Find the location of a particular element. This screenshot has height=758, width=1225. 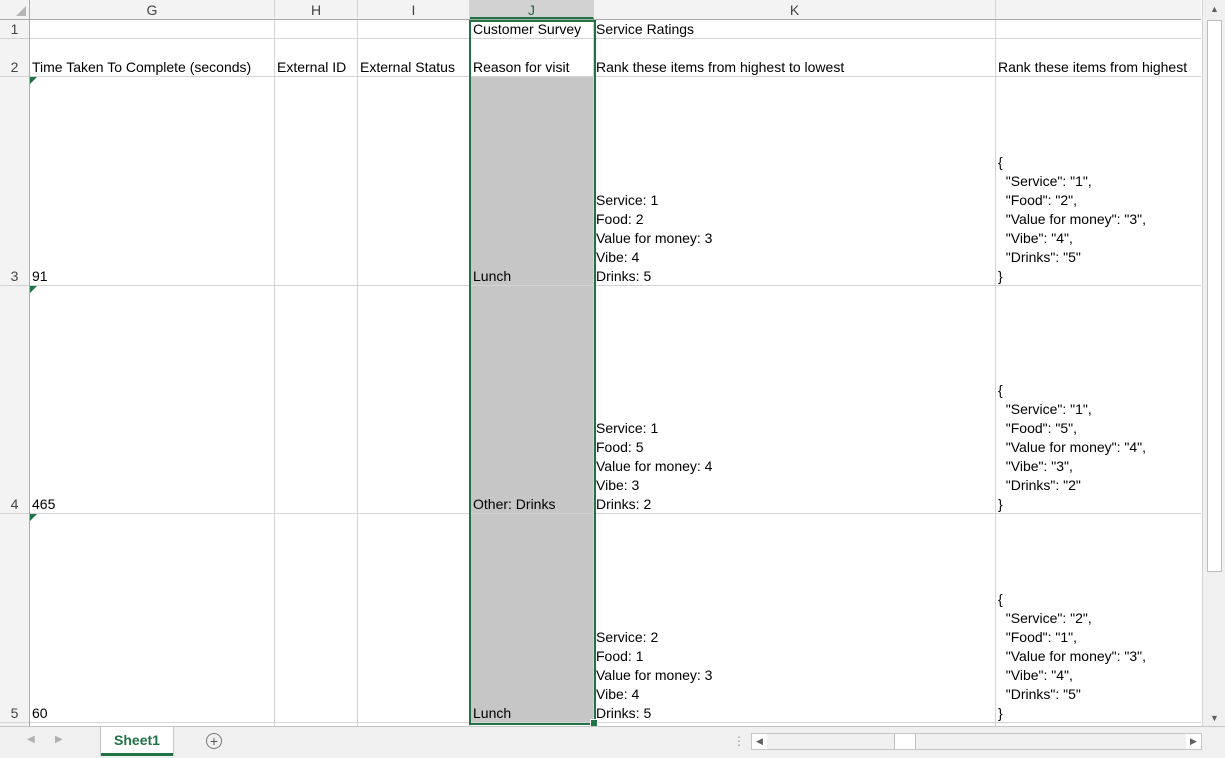

vertical-scrollbar: ▲ ▼ is located at coordinates (1213, 364).